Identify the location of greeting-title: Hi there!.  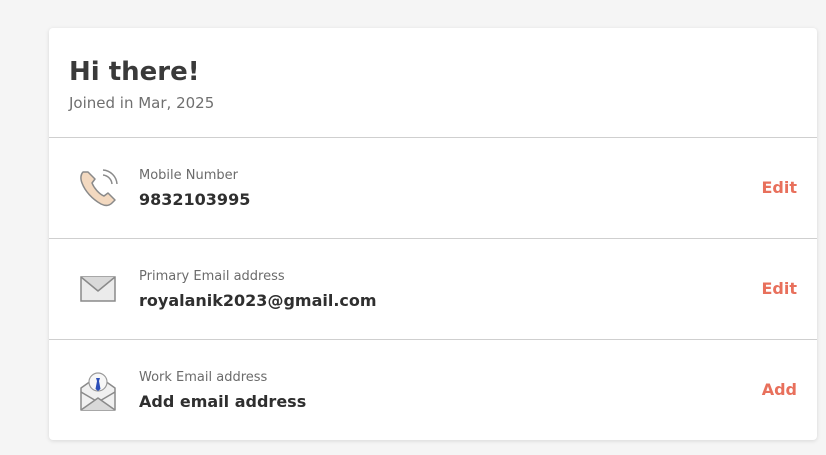
(134, 72).